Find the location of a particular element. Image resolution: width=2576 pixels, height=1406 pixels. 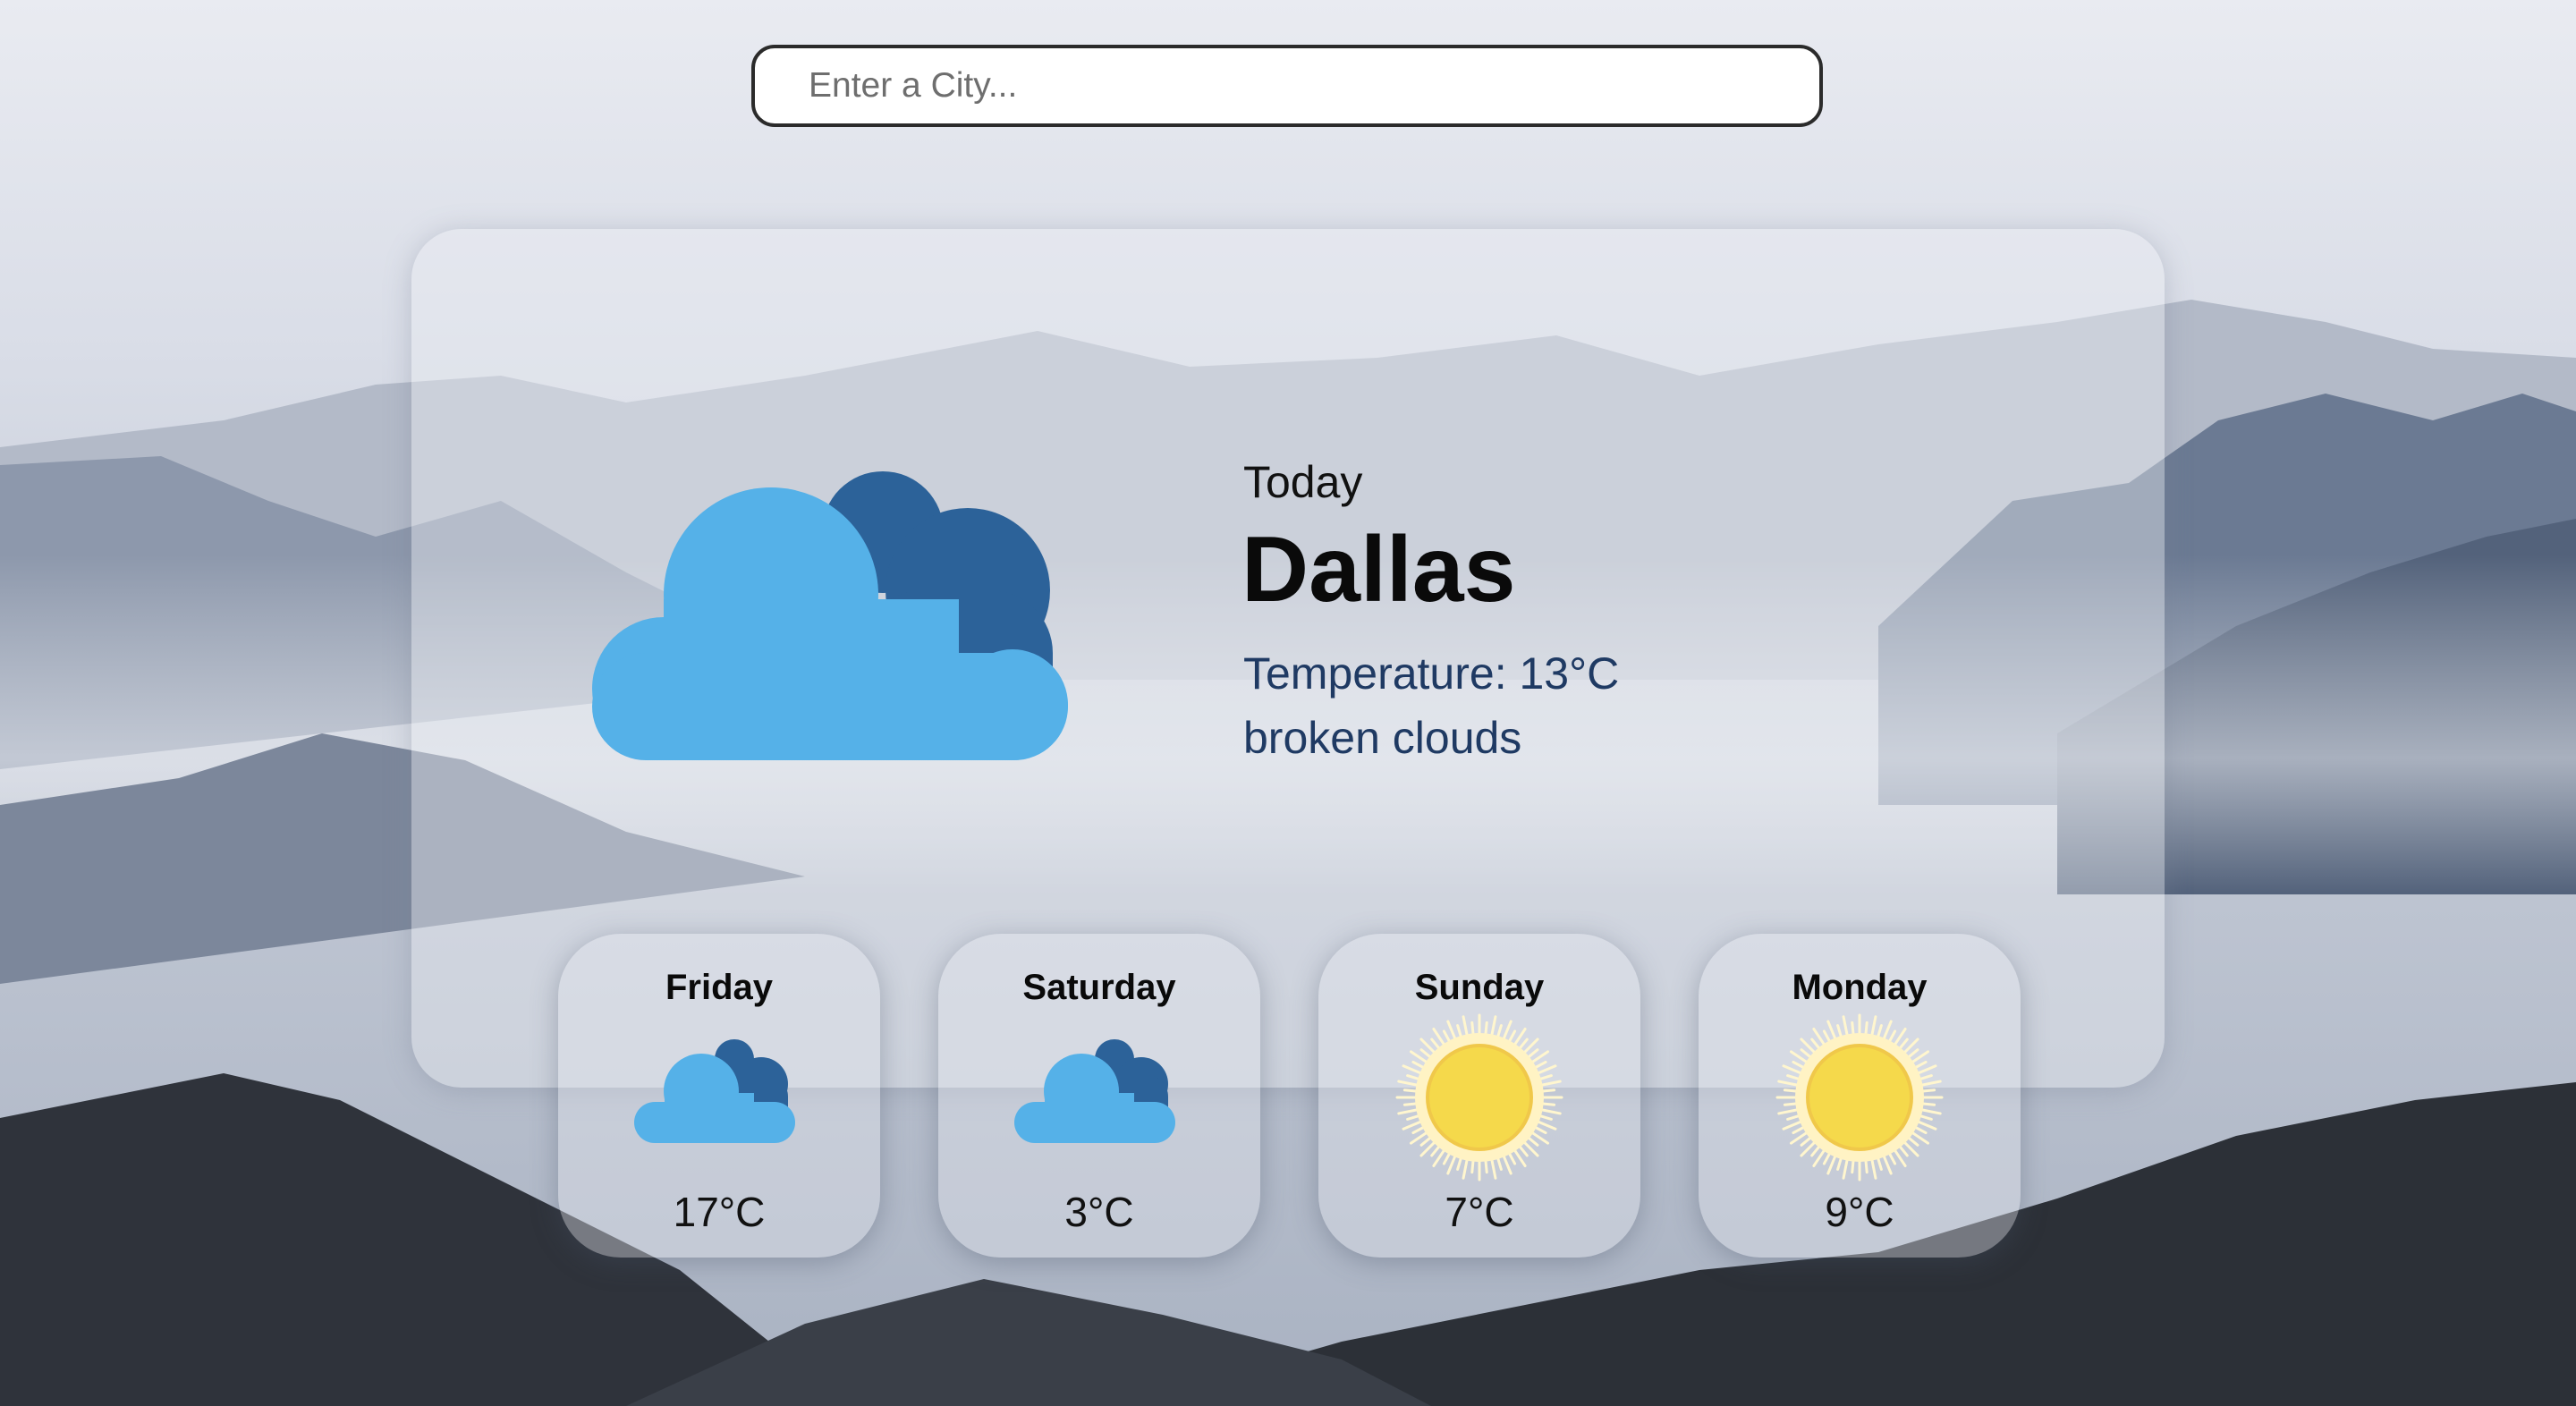

current-temperature: Temperature: 13°C is located at coordinates (1431, 674).